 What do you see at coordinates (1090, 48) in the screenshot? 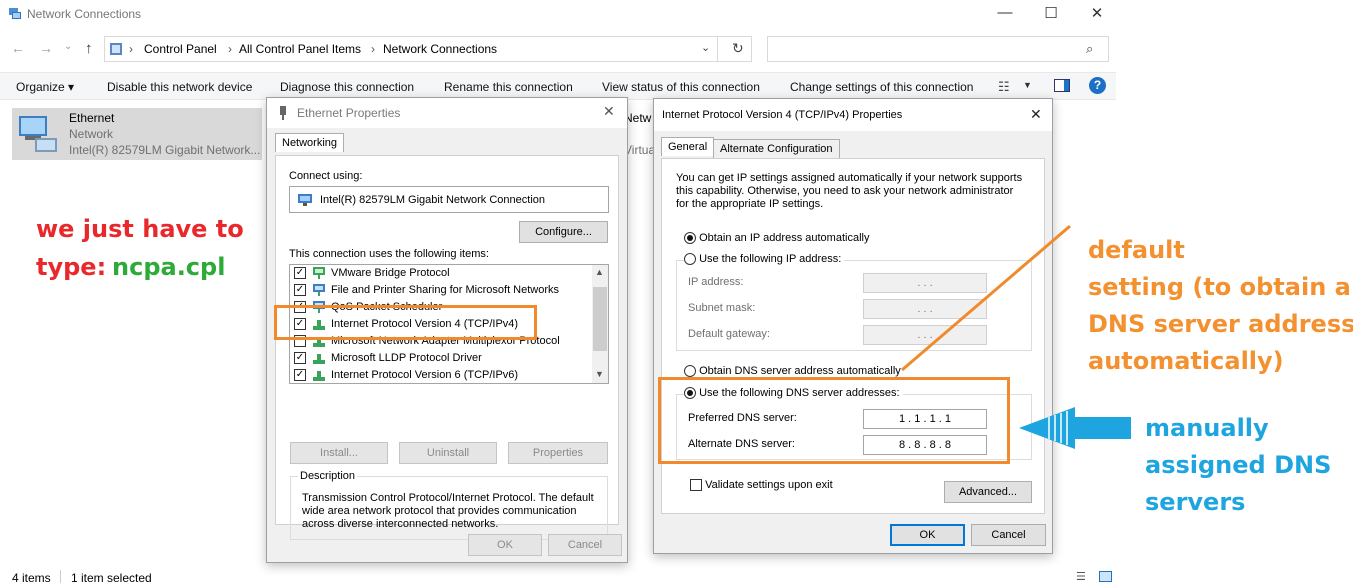
I see `search-icon: ⌕` at bounding box center [1090, 48].